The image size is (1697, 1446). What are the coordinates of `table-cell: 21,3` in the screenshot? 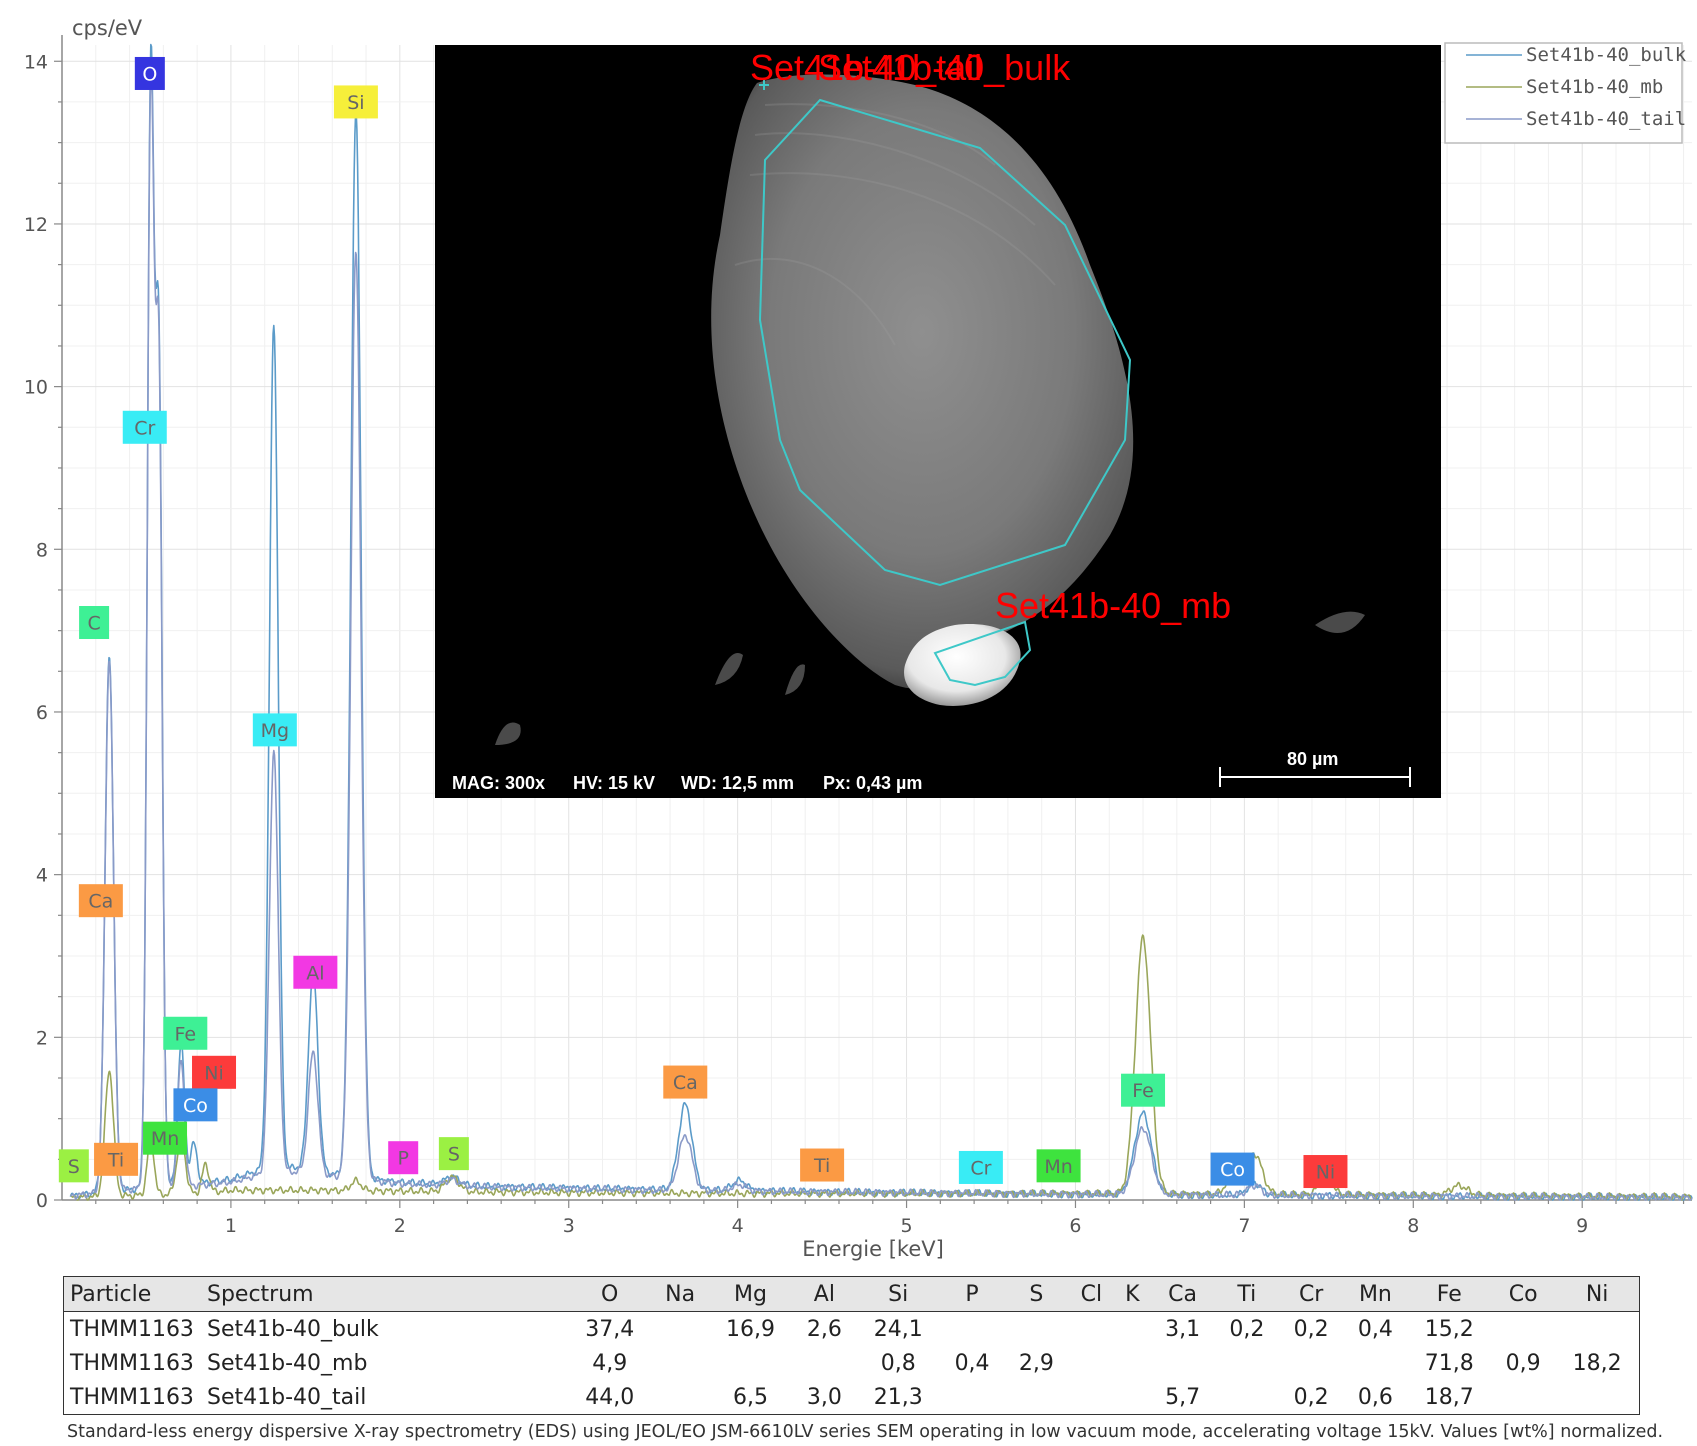 It's located at (898, 1397).